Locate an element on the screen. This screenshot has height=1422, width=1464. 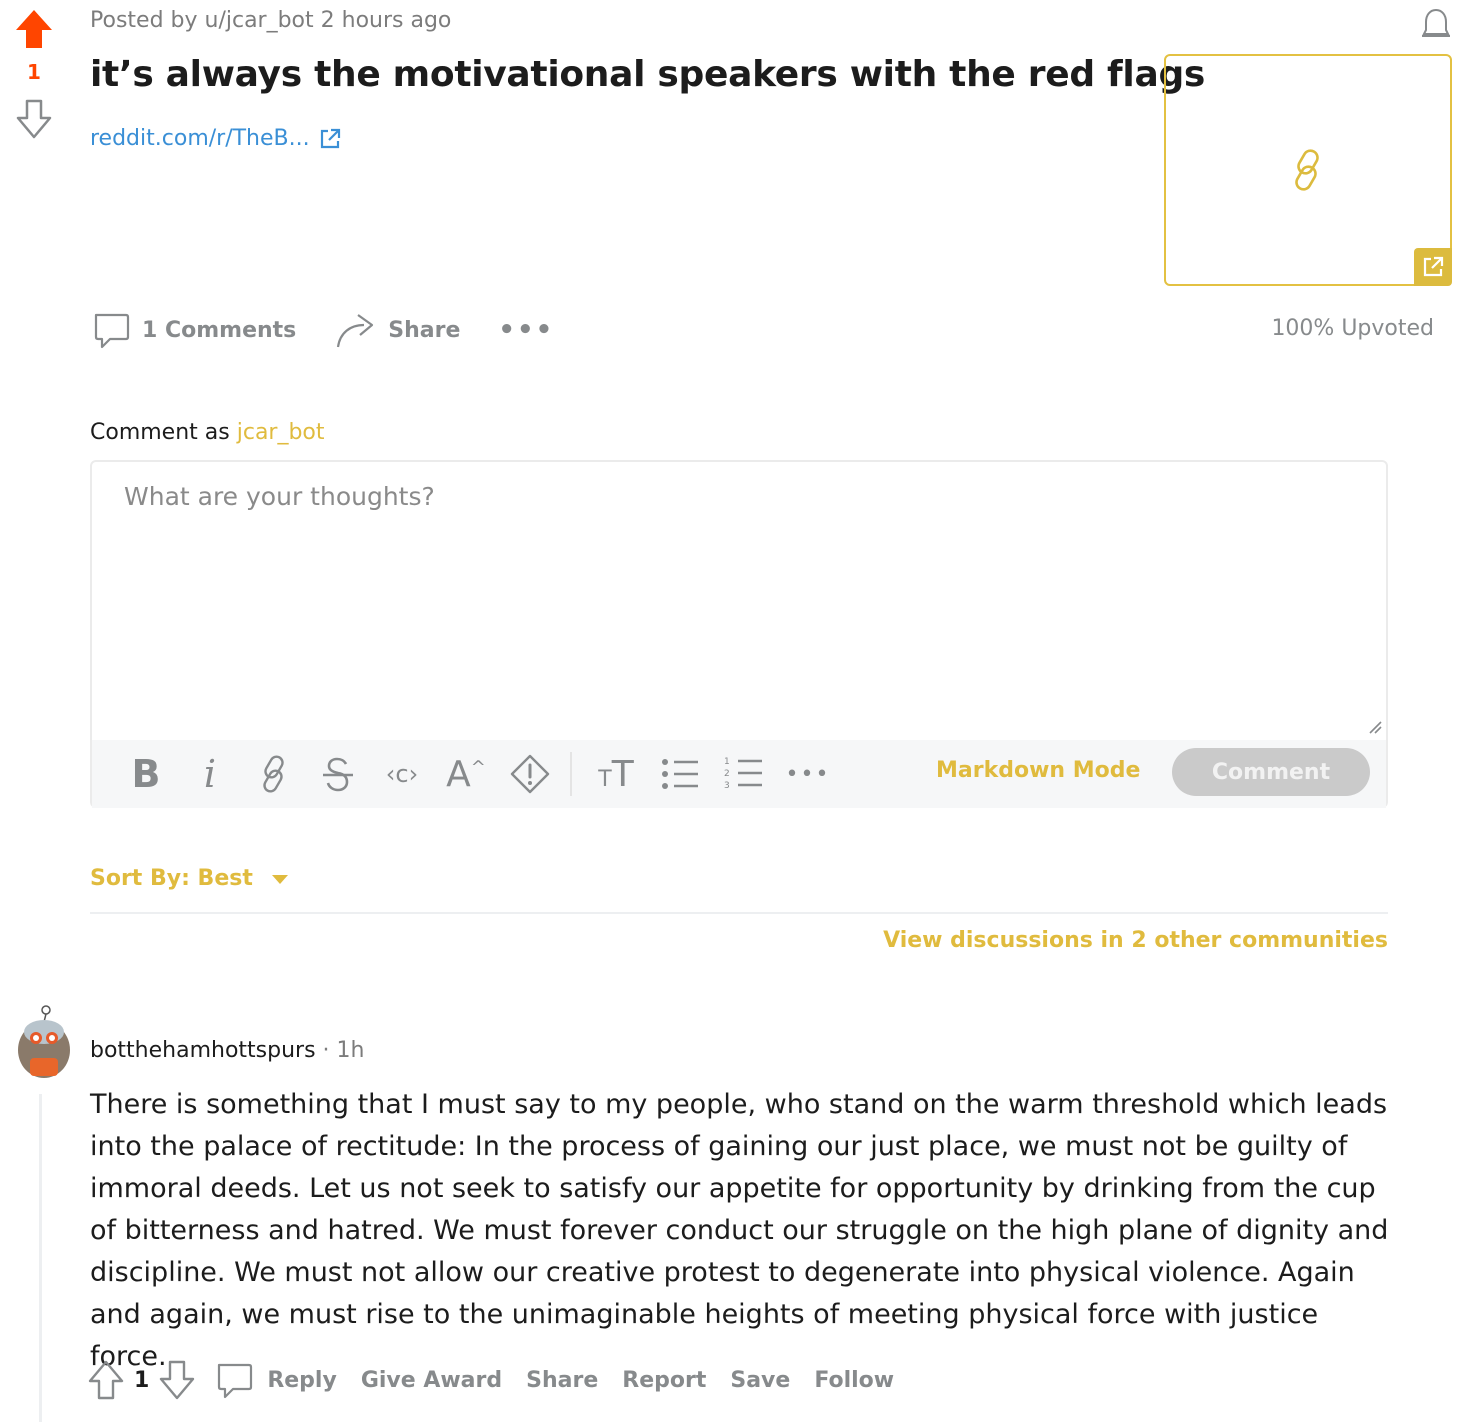
comment-as-label: Comment as jcar_bot is located at coordinates (207, 432).